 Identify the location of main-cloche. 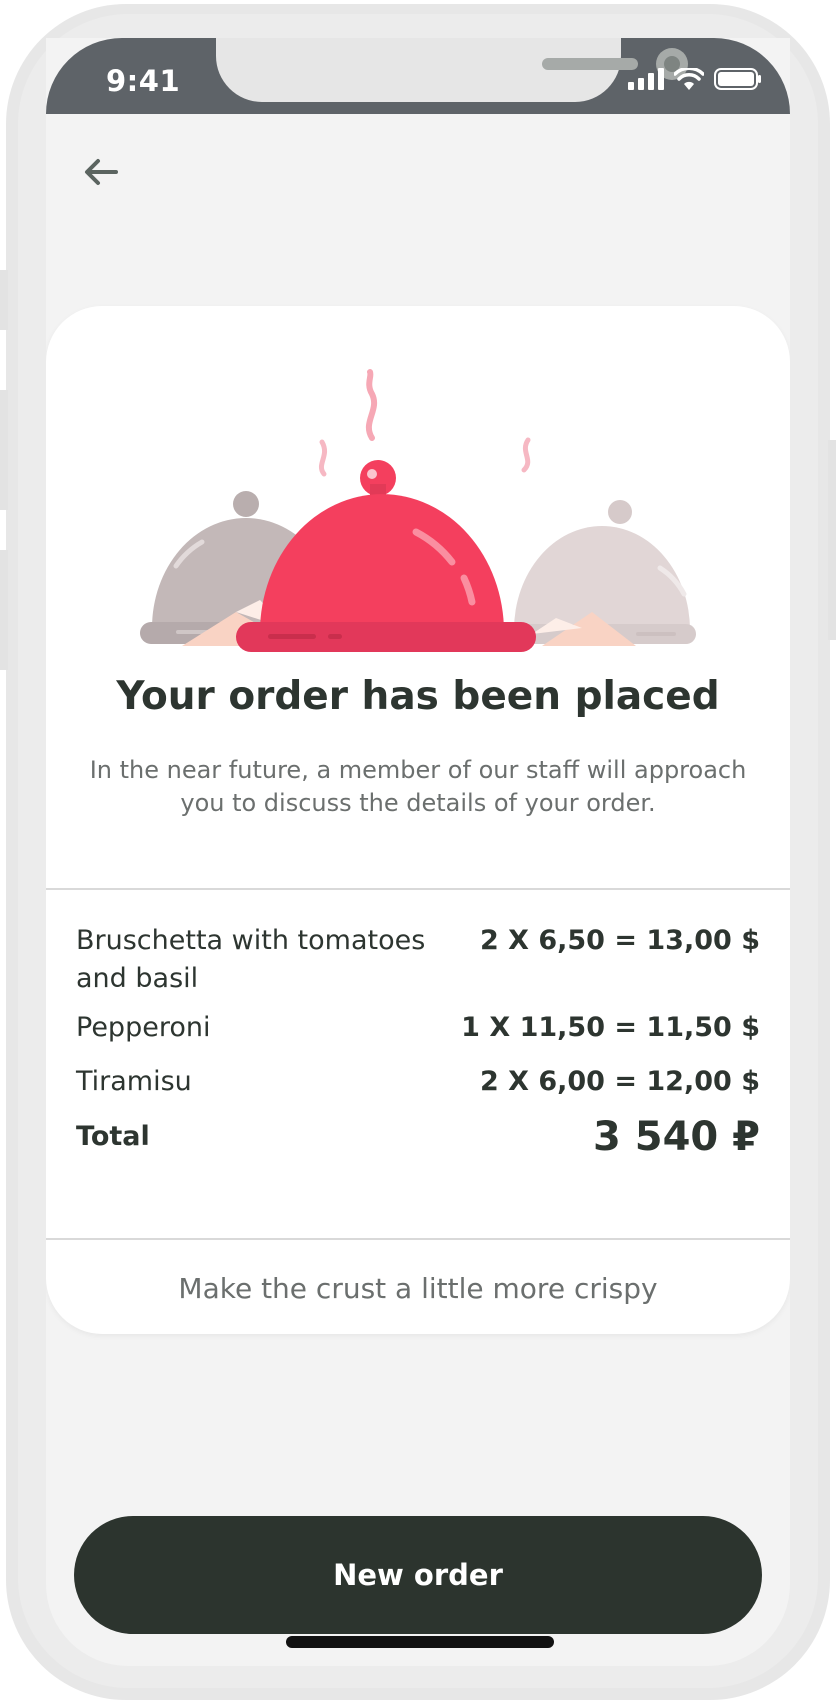
(386, 510).